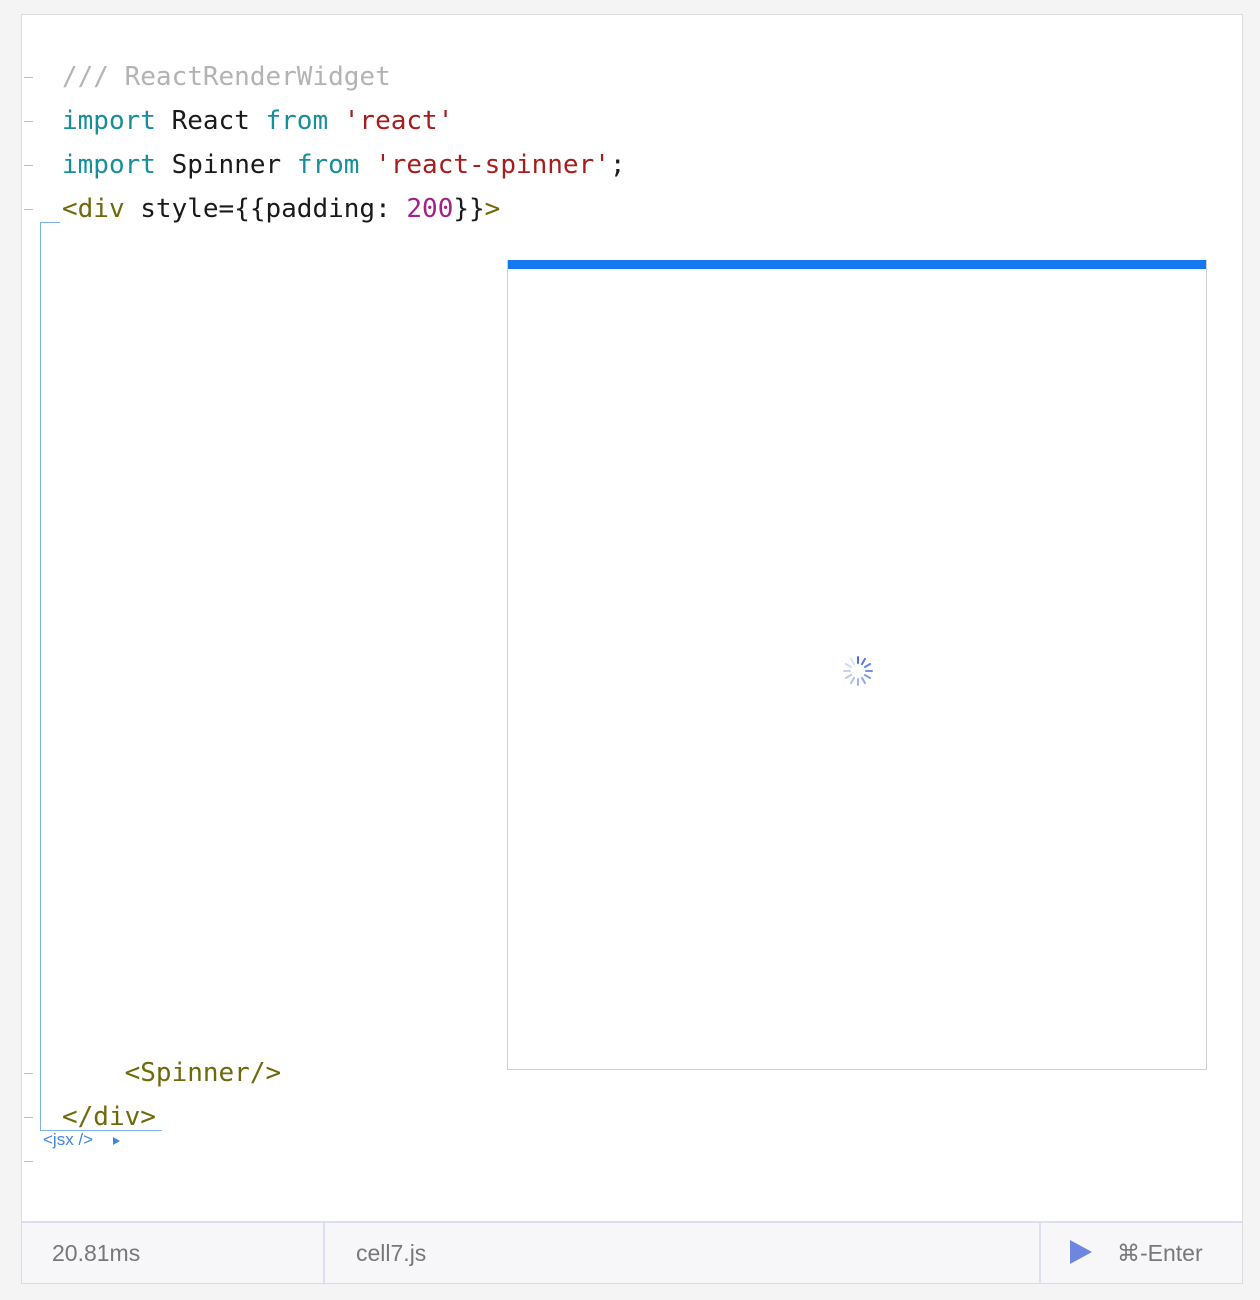  I want to click on code-line: import React from 'react', so click(257, 121).